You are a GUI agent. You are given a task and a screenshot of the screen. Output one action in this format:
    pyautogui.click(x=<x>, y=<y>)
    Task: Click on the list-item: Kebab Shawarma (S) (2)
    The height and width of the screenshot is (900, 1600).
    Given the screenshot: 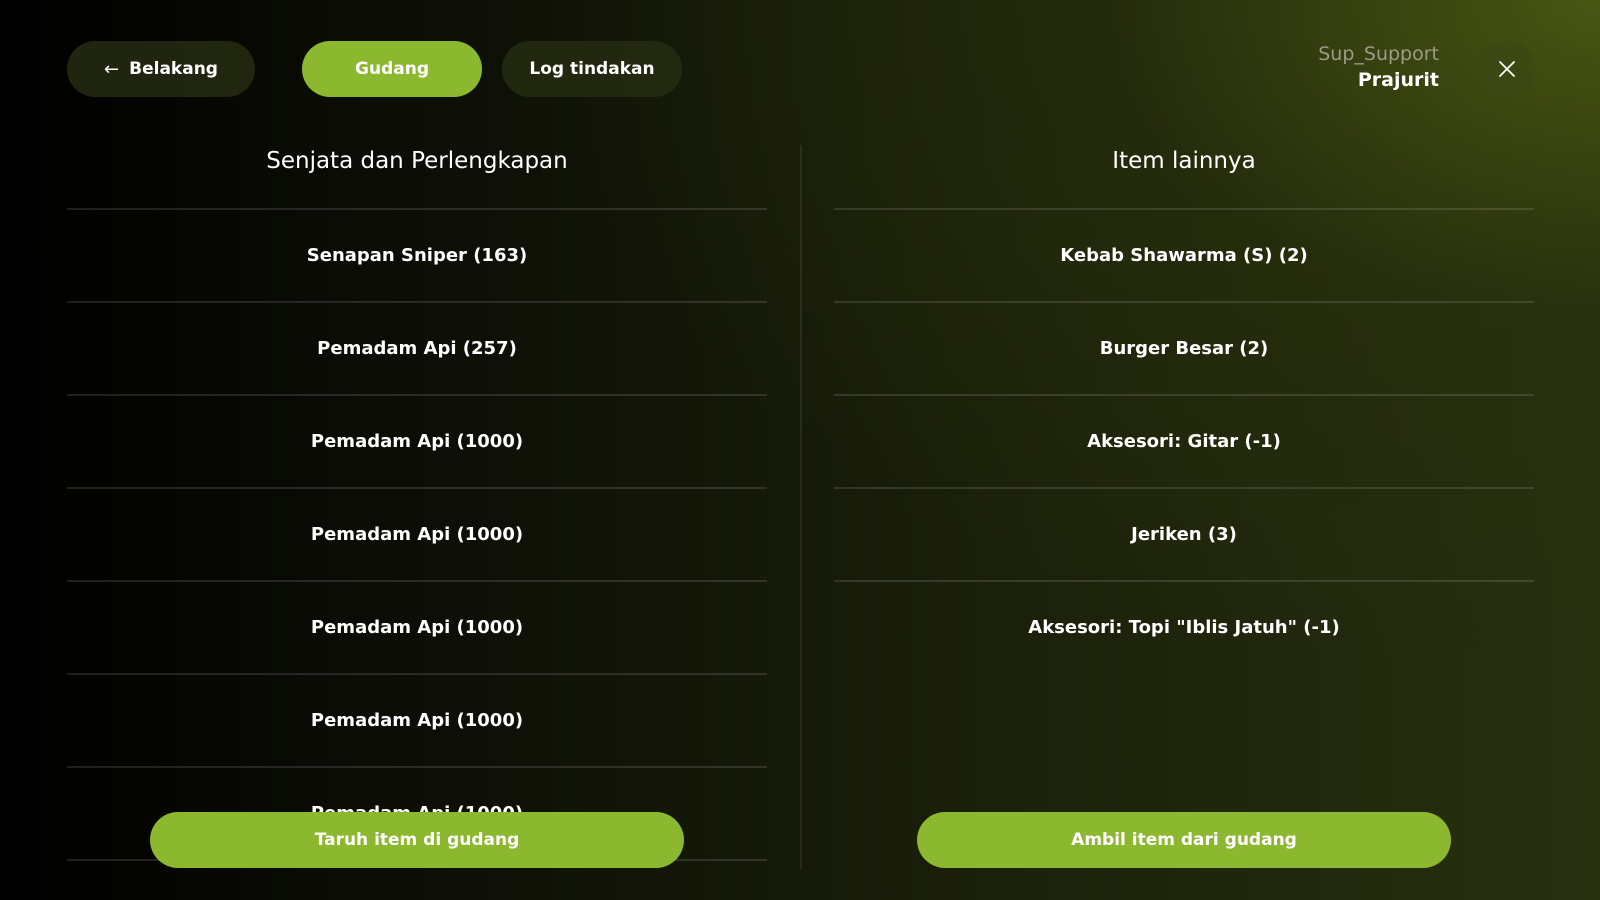 What is the action you would take?
    pyautogui.click(x=1184, y=256)
    